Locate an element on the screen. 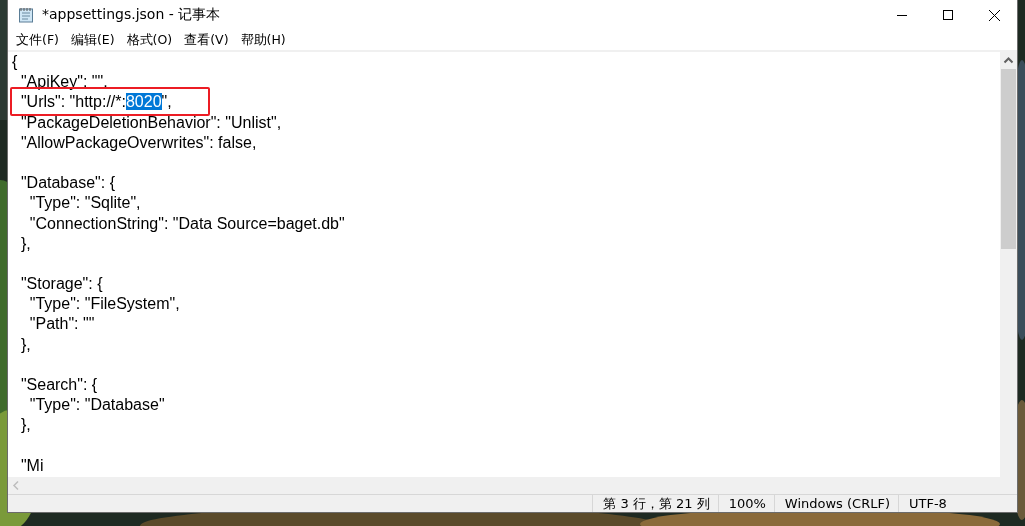  code-line: "PackageDeletionBehavior": "Unlist", is located at coordinates (150, 122).